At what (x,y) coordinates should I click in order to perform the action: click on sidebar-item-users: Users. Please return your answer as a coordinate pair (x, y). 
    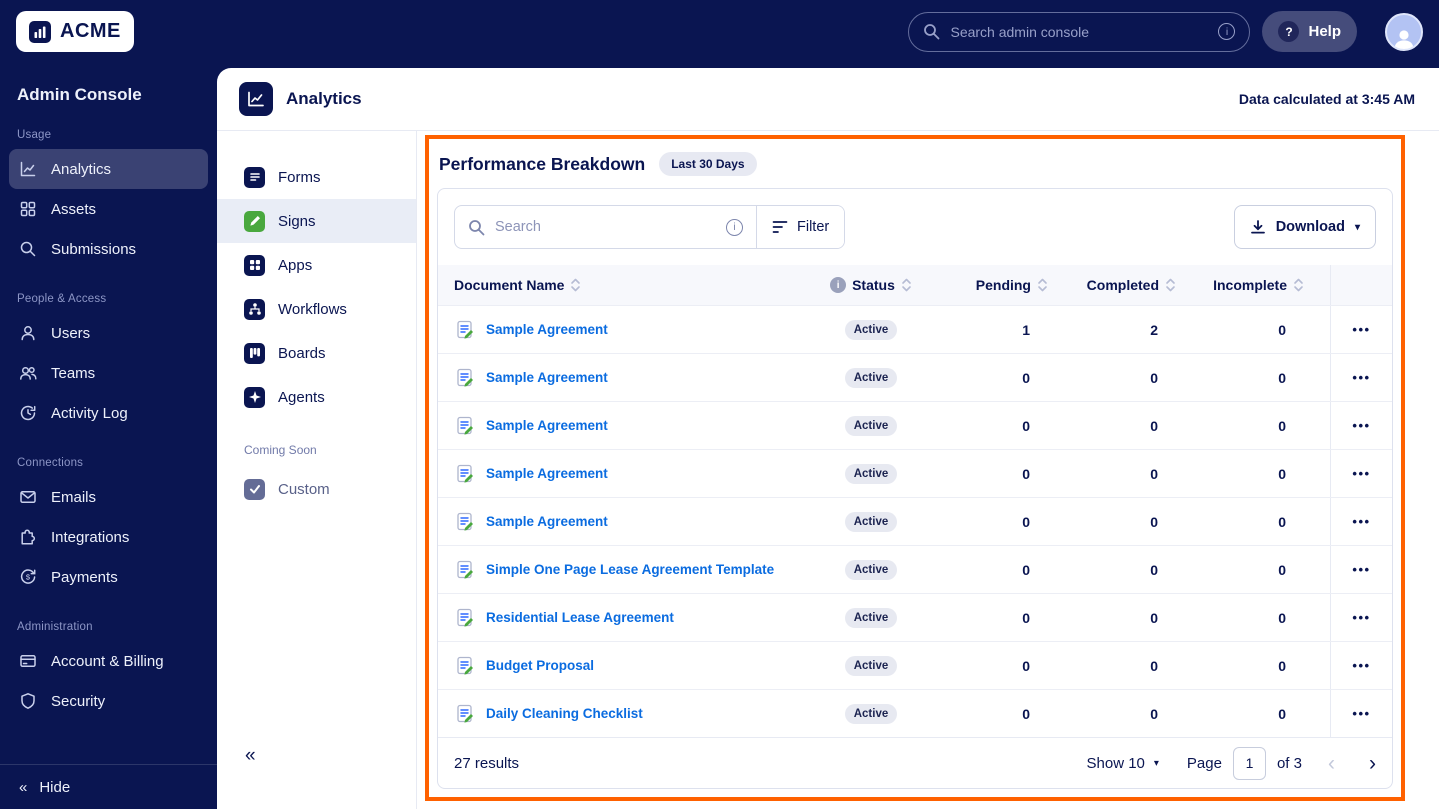
    Looking at the image, I should click on (108, 333).